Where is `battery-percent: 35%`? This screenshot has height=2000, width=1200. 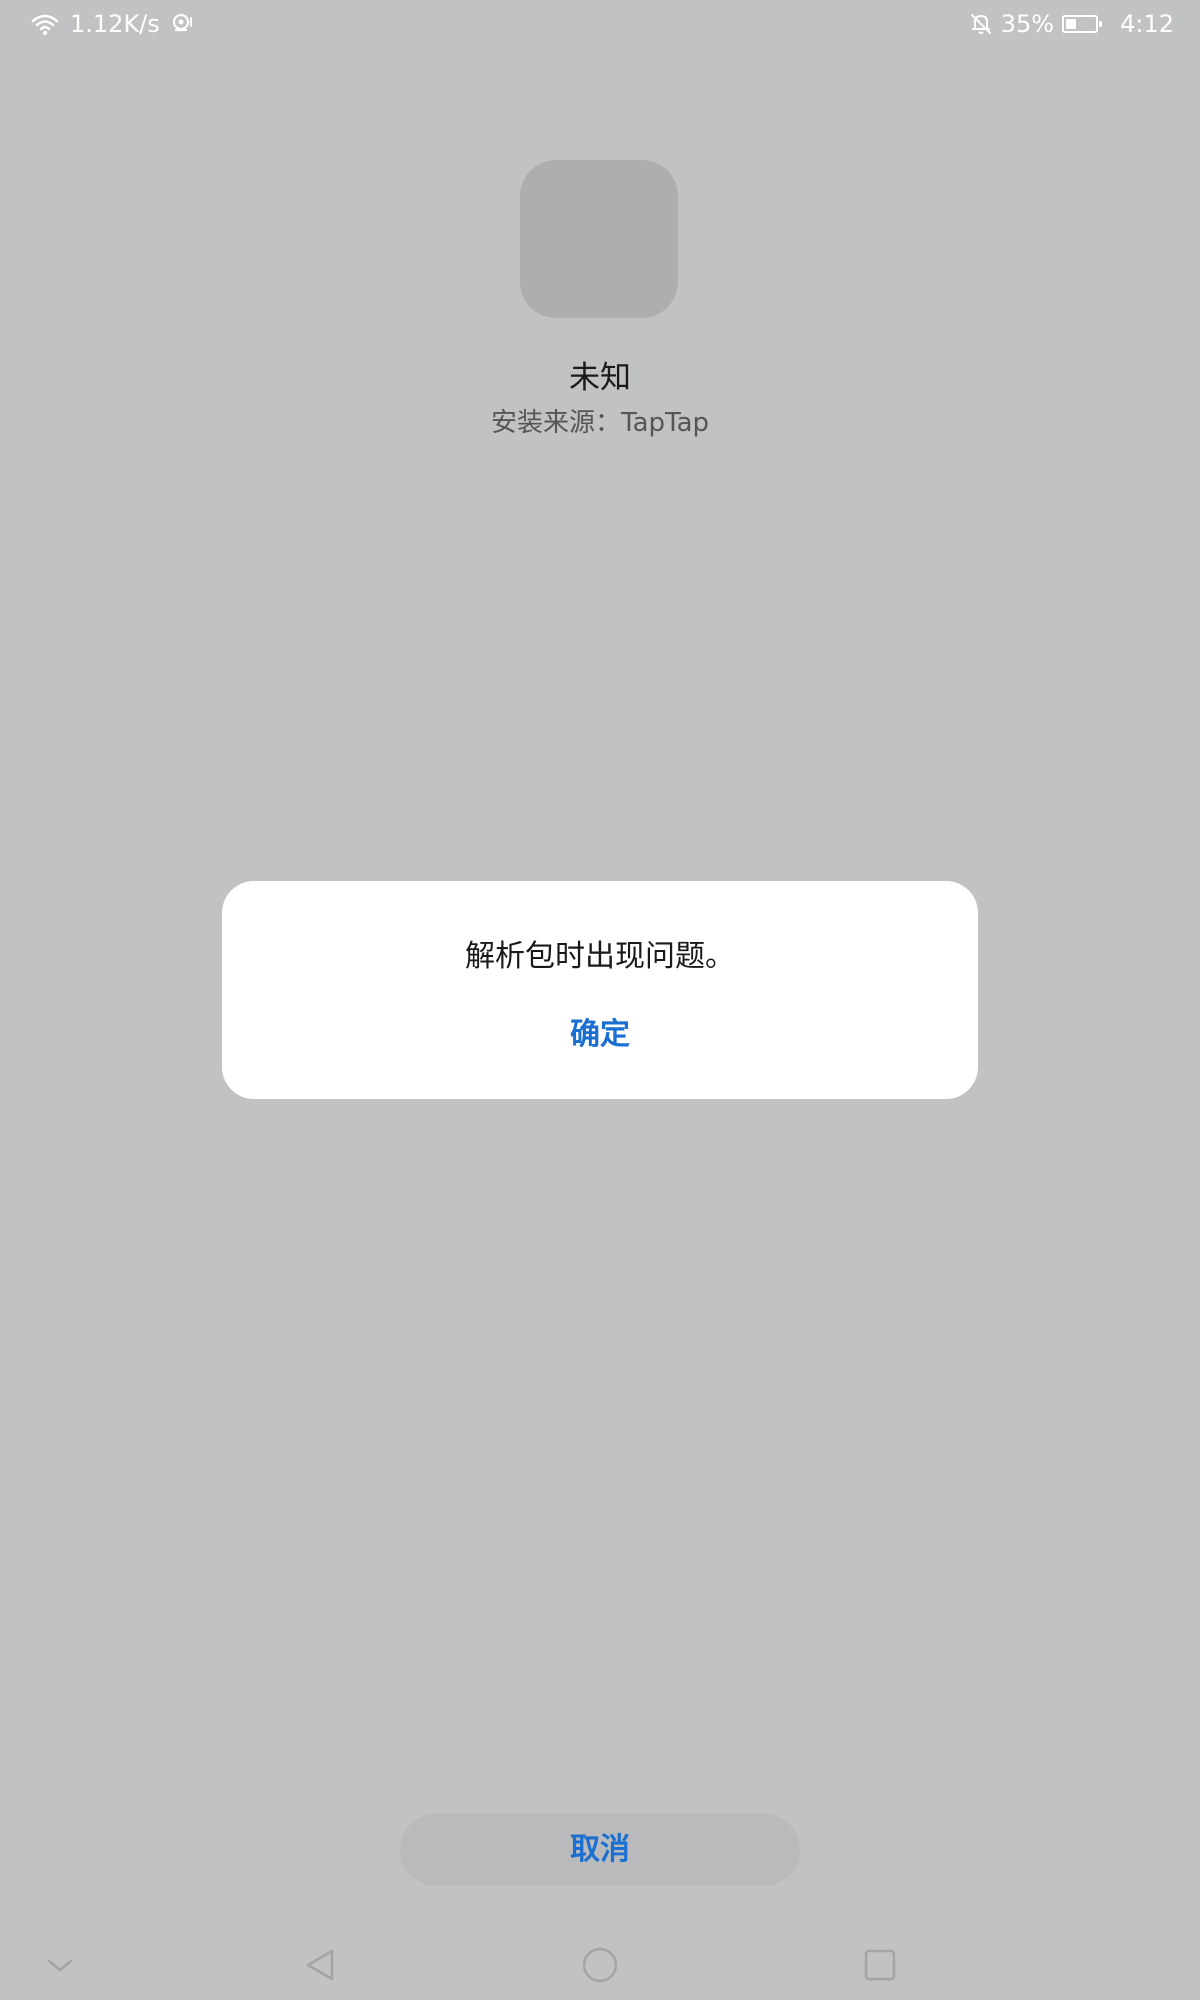
battery-percent: 35% is located at coordinates (1027, 24).